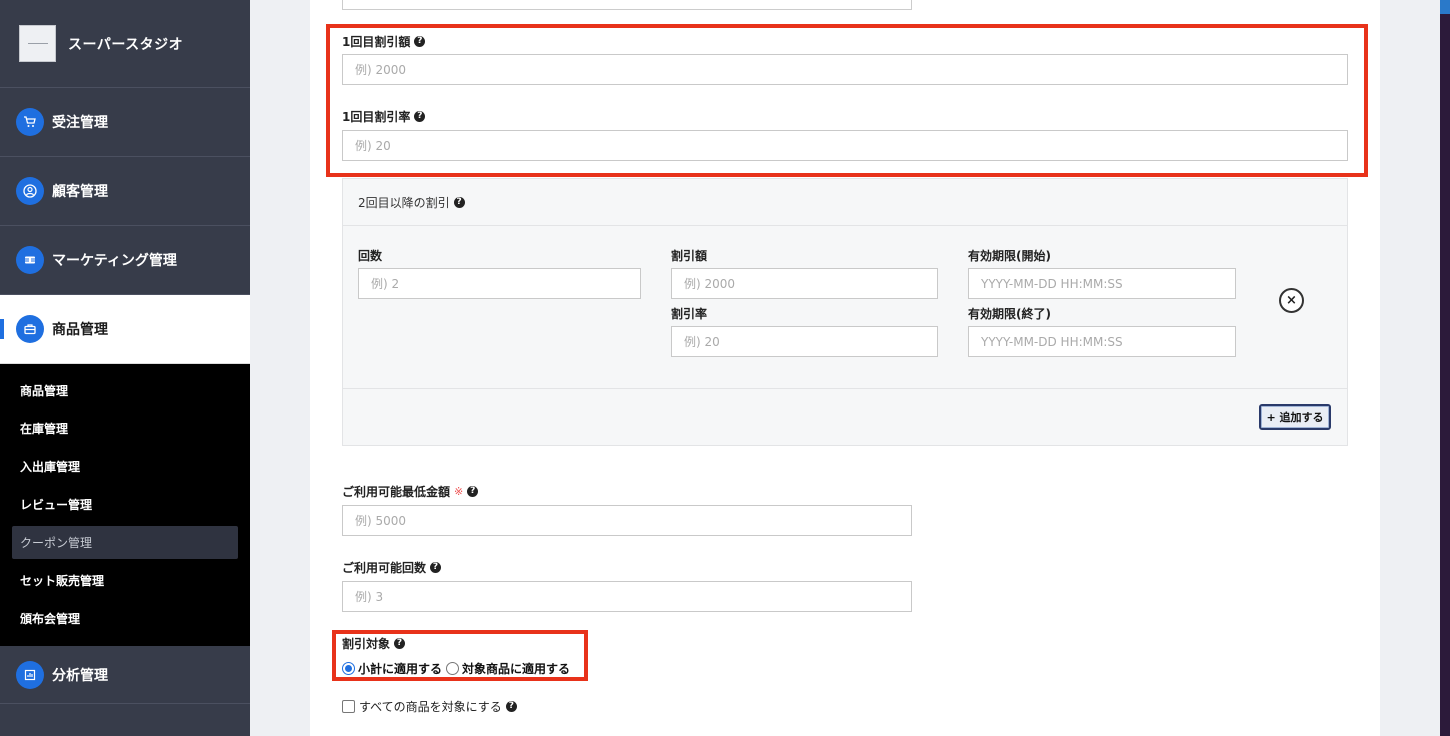 Image resolution: width=1450 pixels, height=736 pixels. What do you see at coordinates (1295, 417) in the screenshot?
I see `add-row-button: + 追加する` at bounding box center [1295, 417].